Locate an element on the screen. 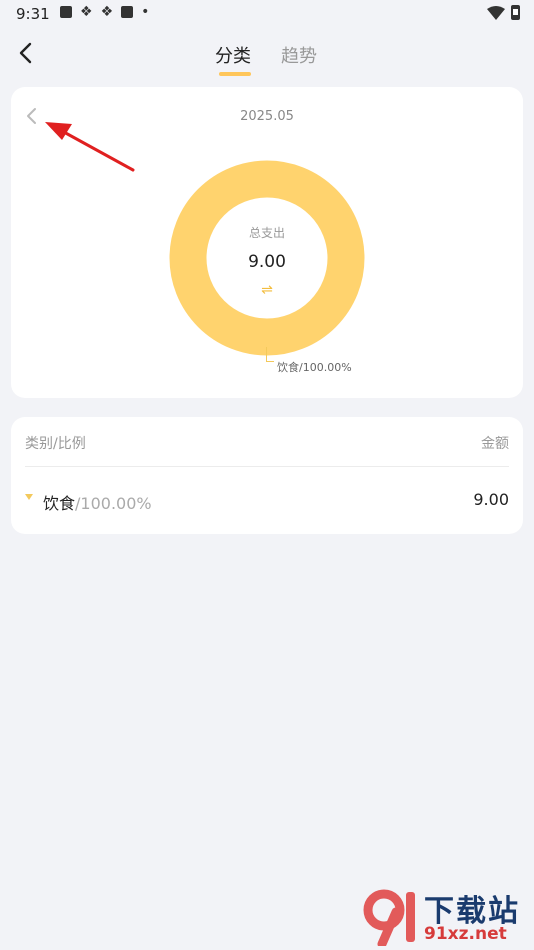 The width and height of the screenshot is (534, 950). top-bar: 分类 趋势 is located at coordinates (267, 54).